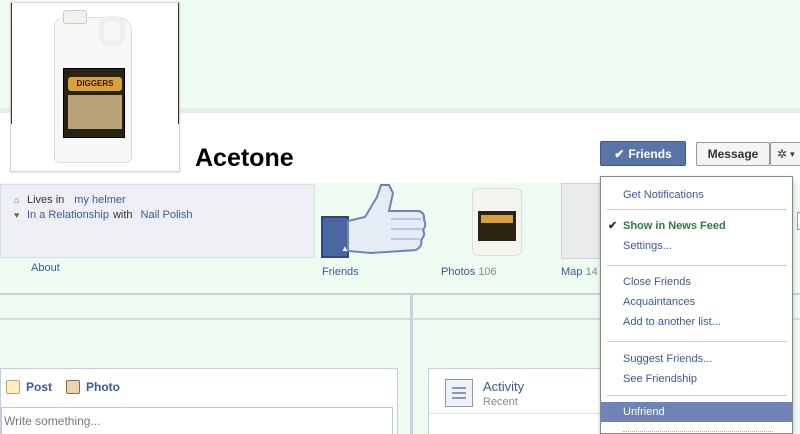 This screenshot has width=800, height=434. Describe the element at coordinates (487, 272) in the screenshot. I see `photos-count: 106` at that location.